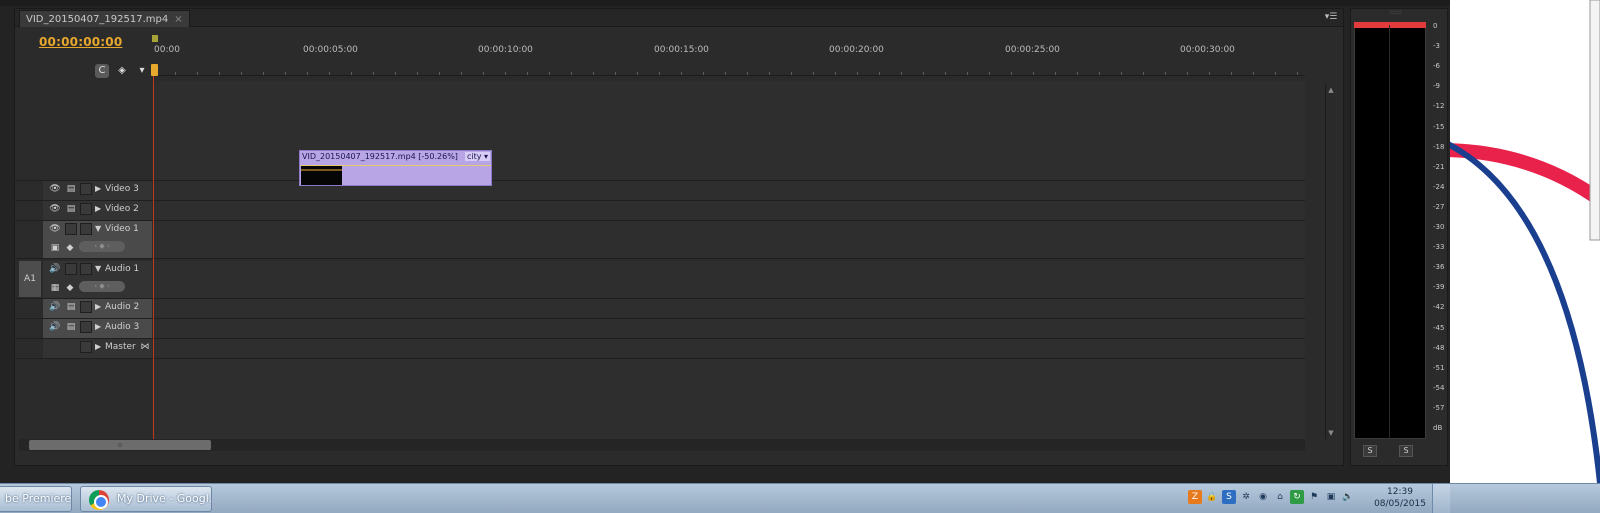  What do you see at coordinates (102, 71) in the screenshot?
I see `snap-icon: C` at bounding box center [102, 71].